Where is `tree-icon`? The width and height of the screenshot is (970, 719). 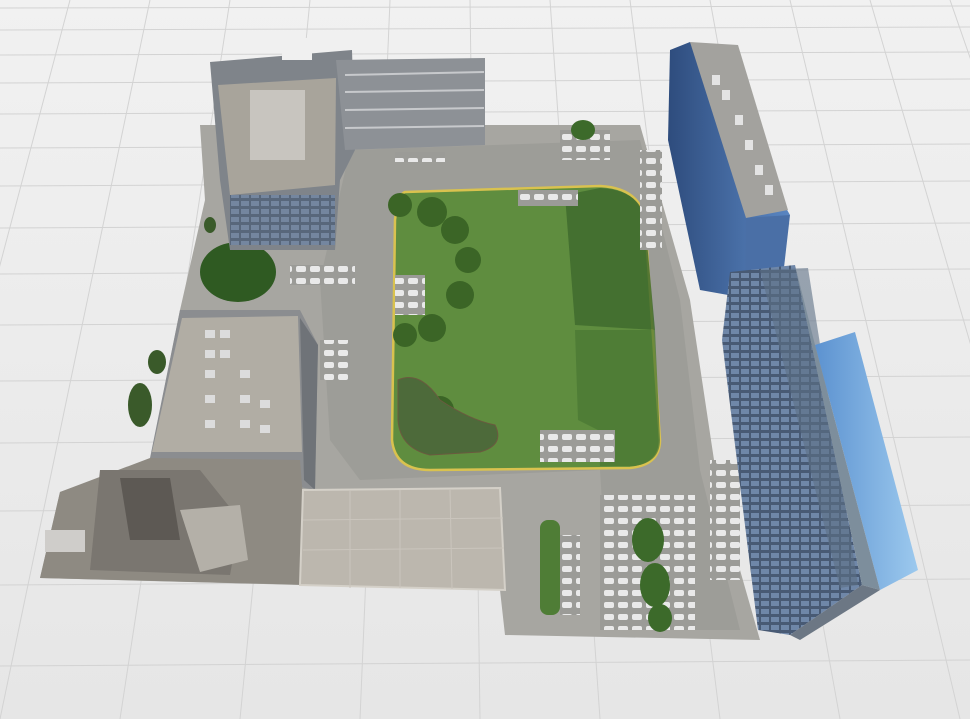 tree-icon is located at coordinates (238, 272).